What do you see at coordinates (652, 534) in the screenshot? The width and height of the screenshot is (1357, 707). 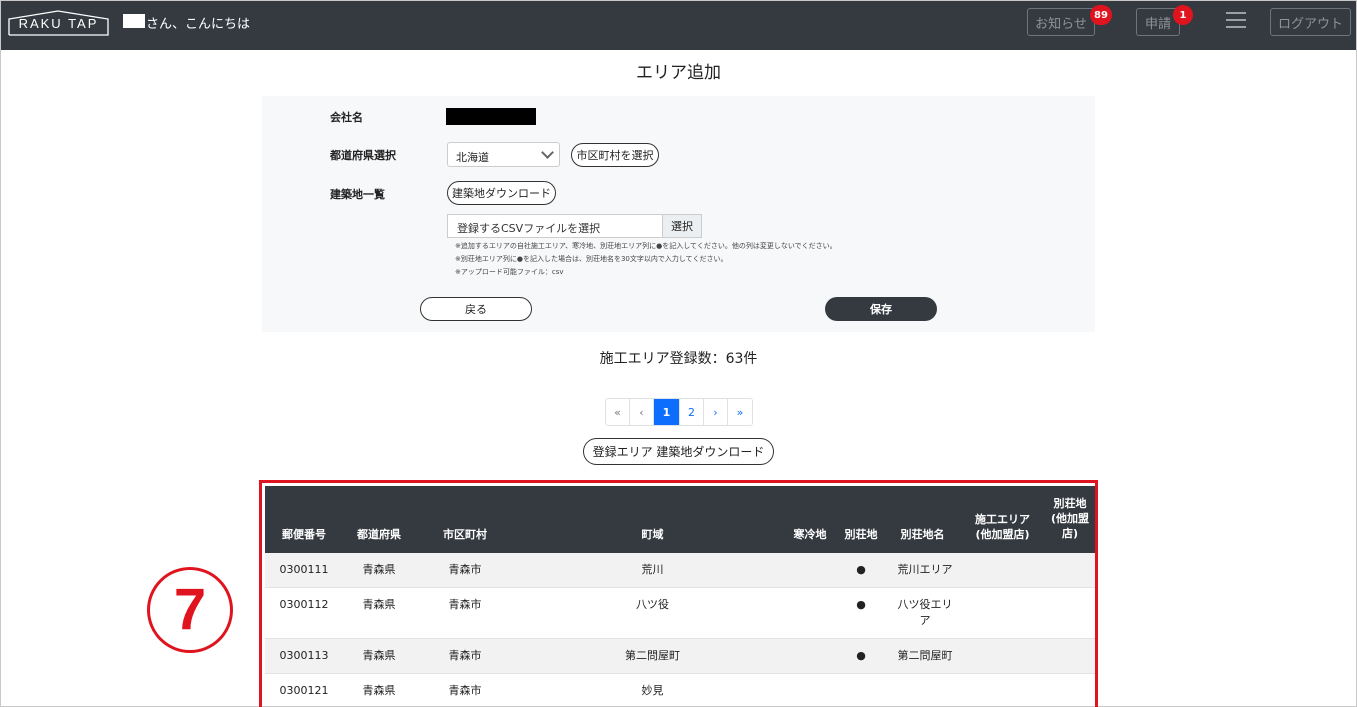 I see `header-town: 町域` at bounding box center [652, 534].